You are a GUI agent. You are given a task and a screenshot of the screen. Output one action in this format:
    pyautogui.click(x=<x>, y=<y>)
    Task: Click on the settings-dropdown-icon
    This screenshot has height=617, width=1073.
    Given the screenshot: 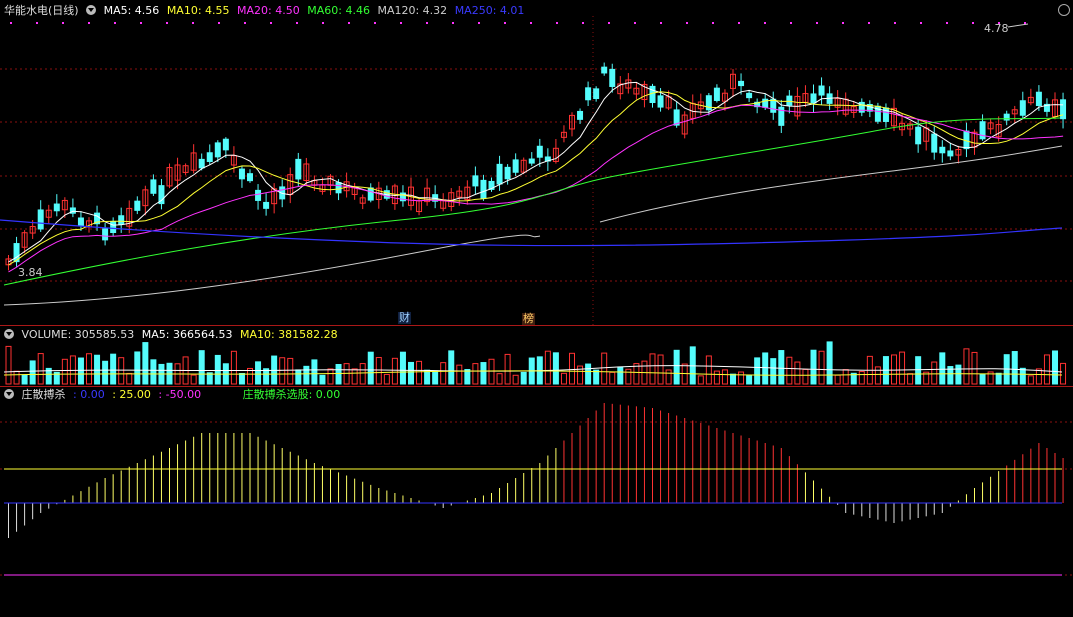 What is the action you would take?
    pyautogui.click(x=91, y=10)
    